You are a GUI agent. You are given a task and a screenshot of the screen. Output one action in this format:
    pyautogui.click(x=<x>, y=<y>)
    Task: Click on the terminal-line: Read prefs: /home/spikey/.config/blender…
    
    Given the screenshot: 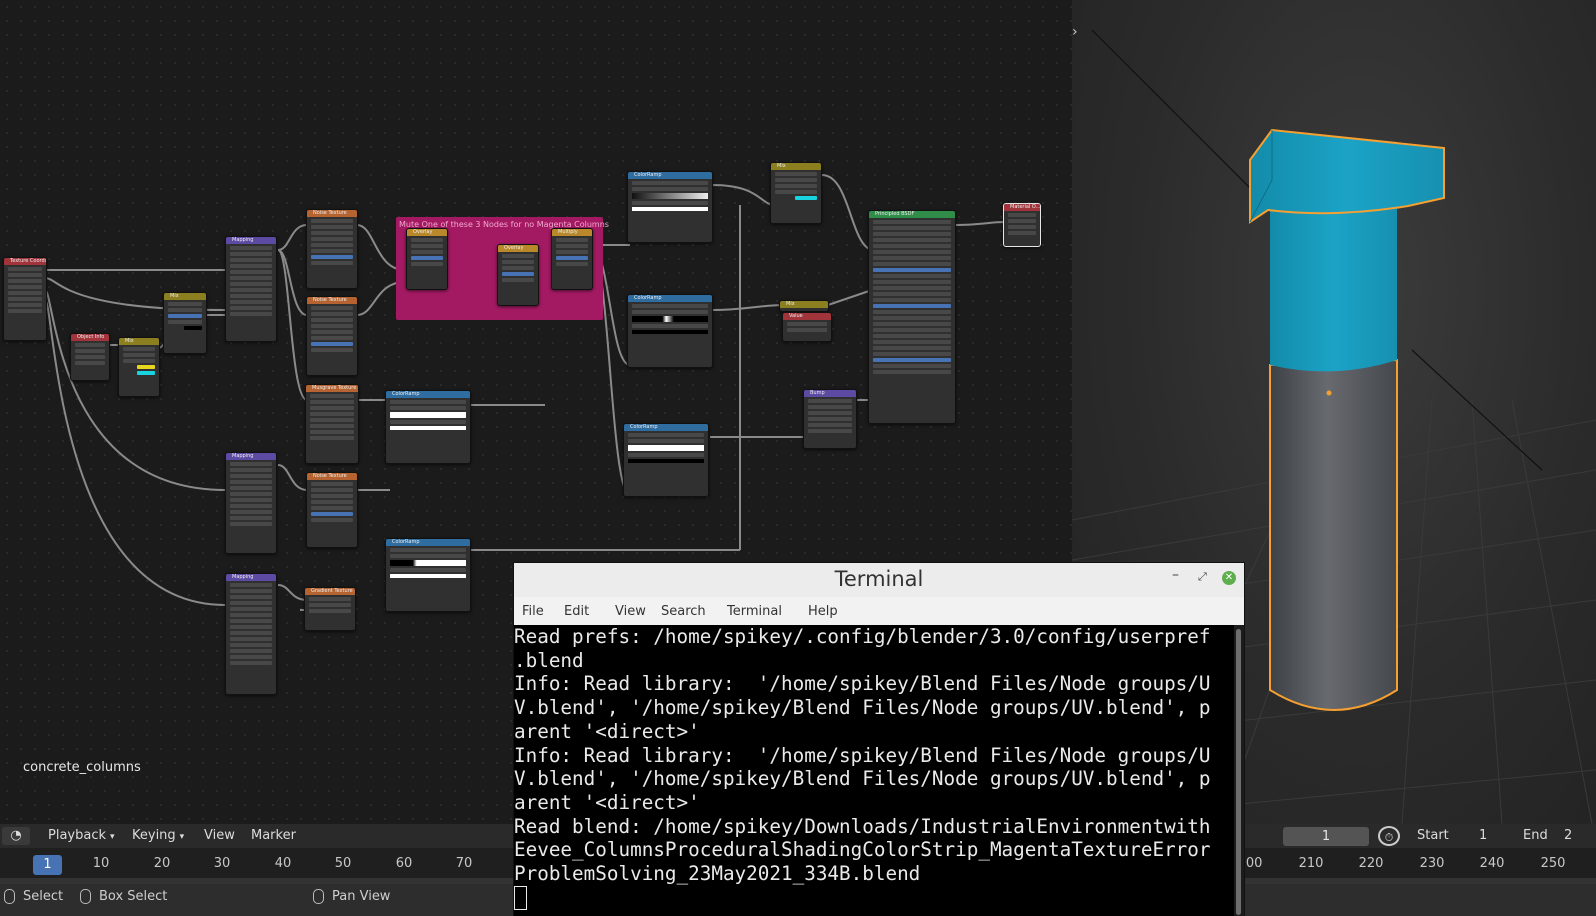 What is the action you would take?
    pyautogui.click(x=862, y=636)
    